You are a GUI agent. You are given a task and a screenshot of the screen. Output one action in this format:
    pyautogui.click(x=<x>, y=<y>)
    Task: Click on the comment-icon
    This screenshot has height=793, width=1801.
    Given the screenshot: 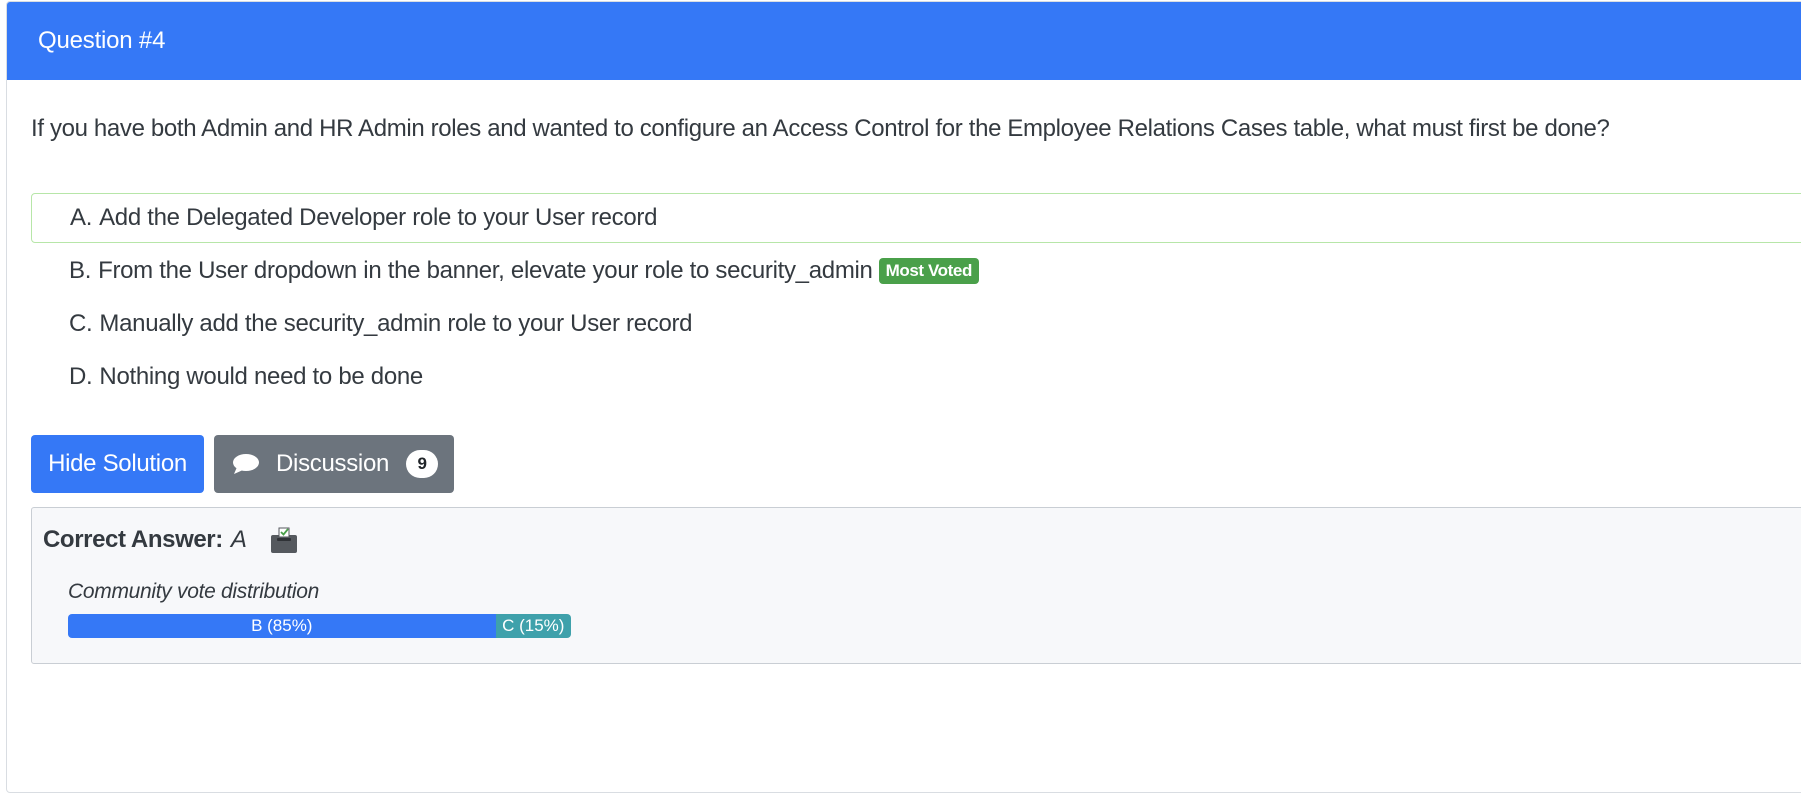 What is the action you would take?
    pyautogui.click(x=246, y=464)
    